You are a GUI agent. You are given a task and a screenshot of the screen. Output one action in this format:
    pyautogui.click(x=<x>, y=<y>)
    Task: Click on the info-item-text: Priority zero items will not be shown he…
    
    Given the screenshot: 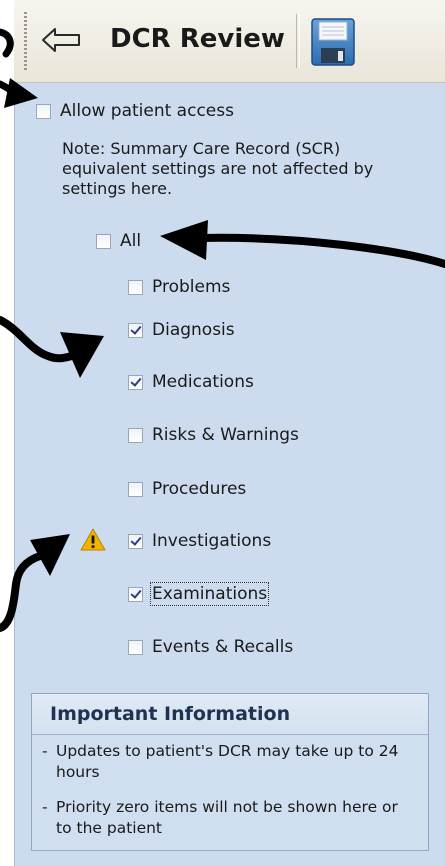 What is the action you would take?
    pyautogui.click(x=227, y=817)
    